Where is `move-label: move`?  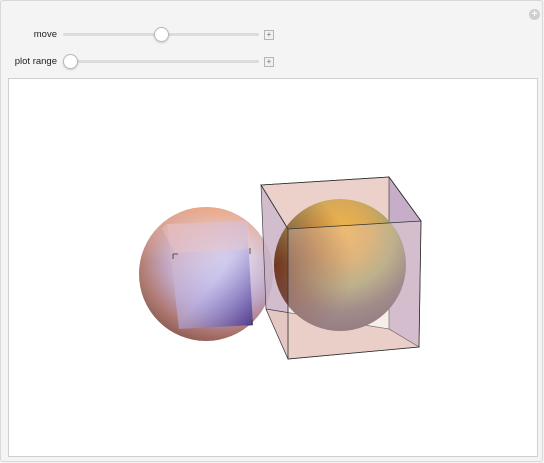
move-label: move is located at coordinates (45, 34).